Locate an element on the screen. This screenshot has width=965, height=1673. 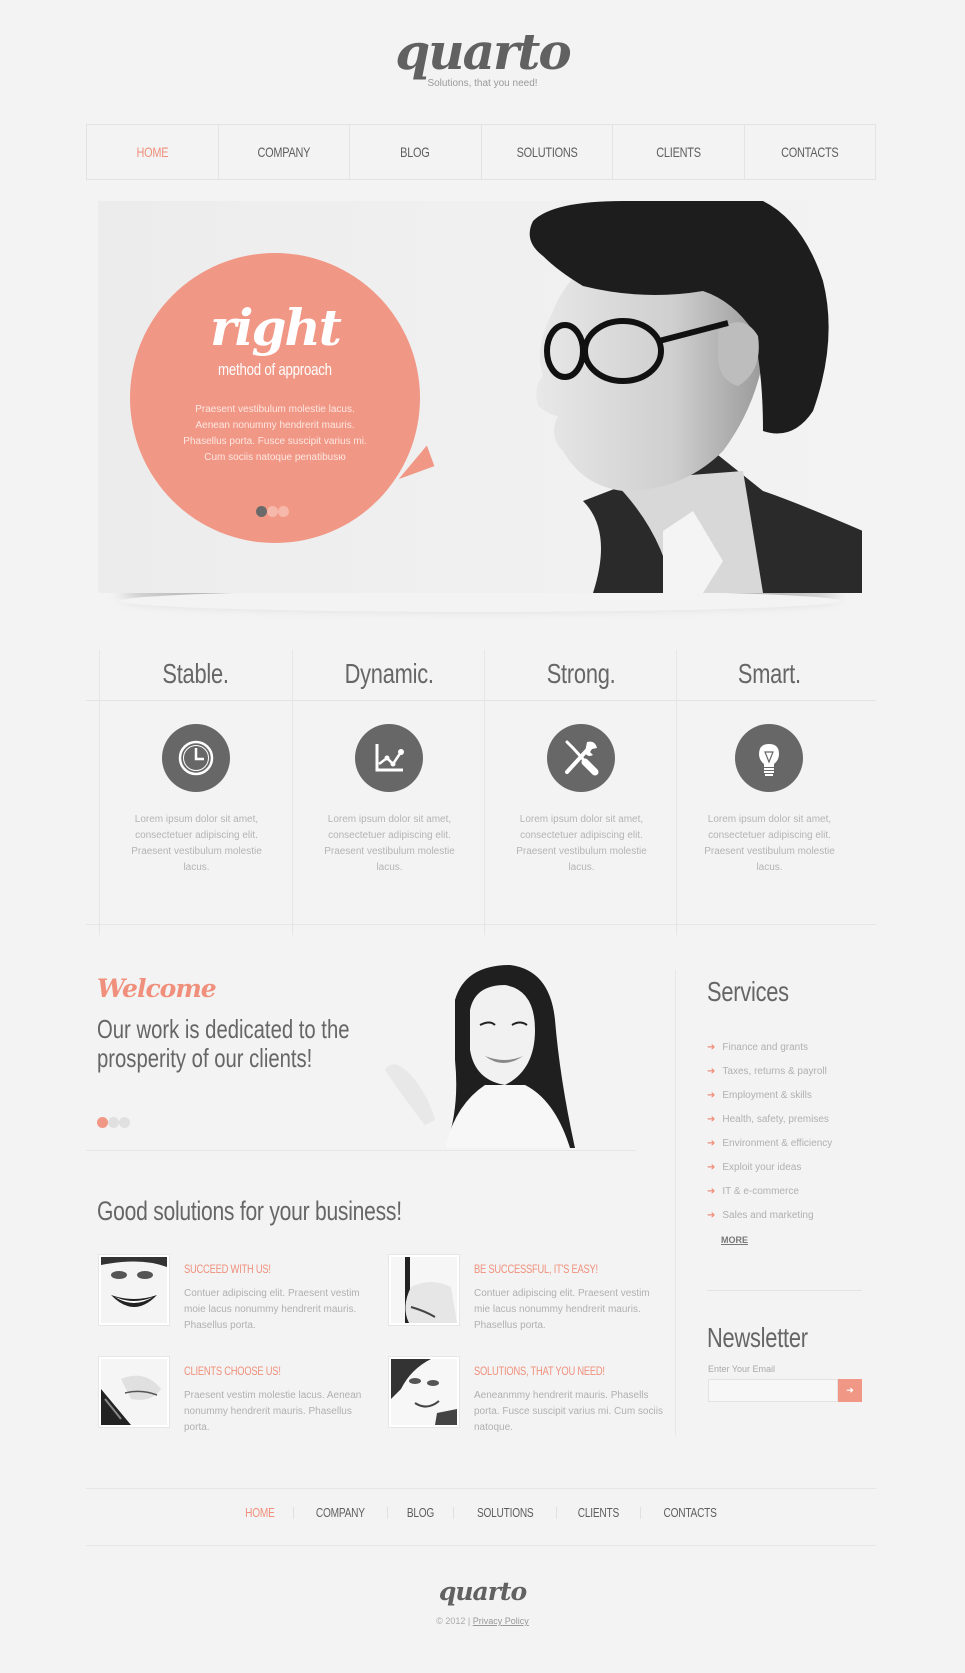
footer-nav-home: HOME is located at coordinates (260, 1512).